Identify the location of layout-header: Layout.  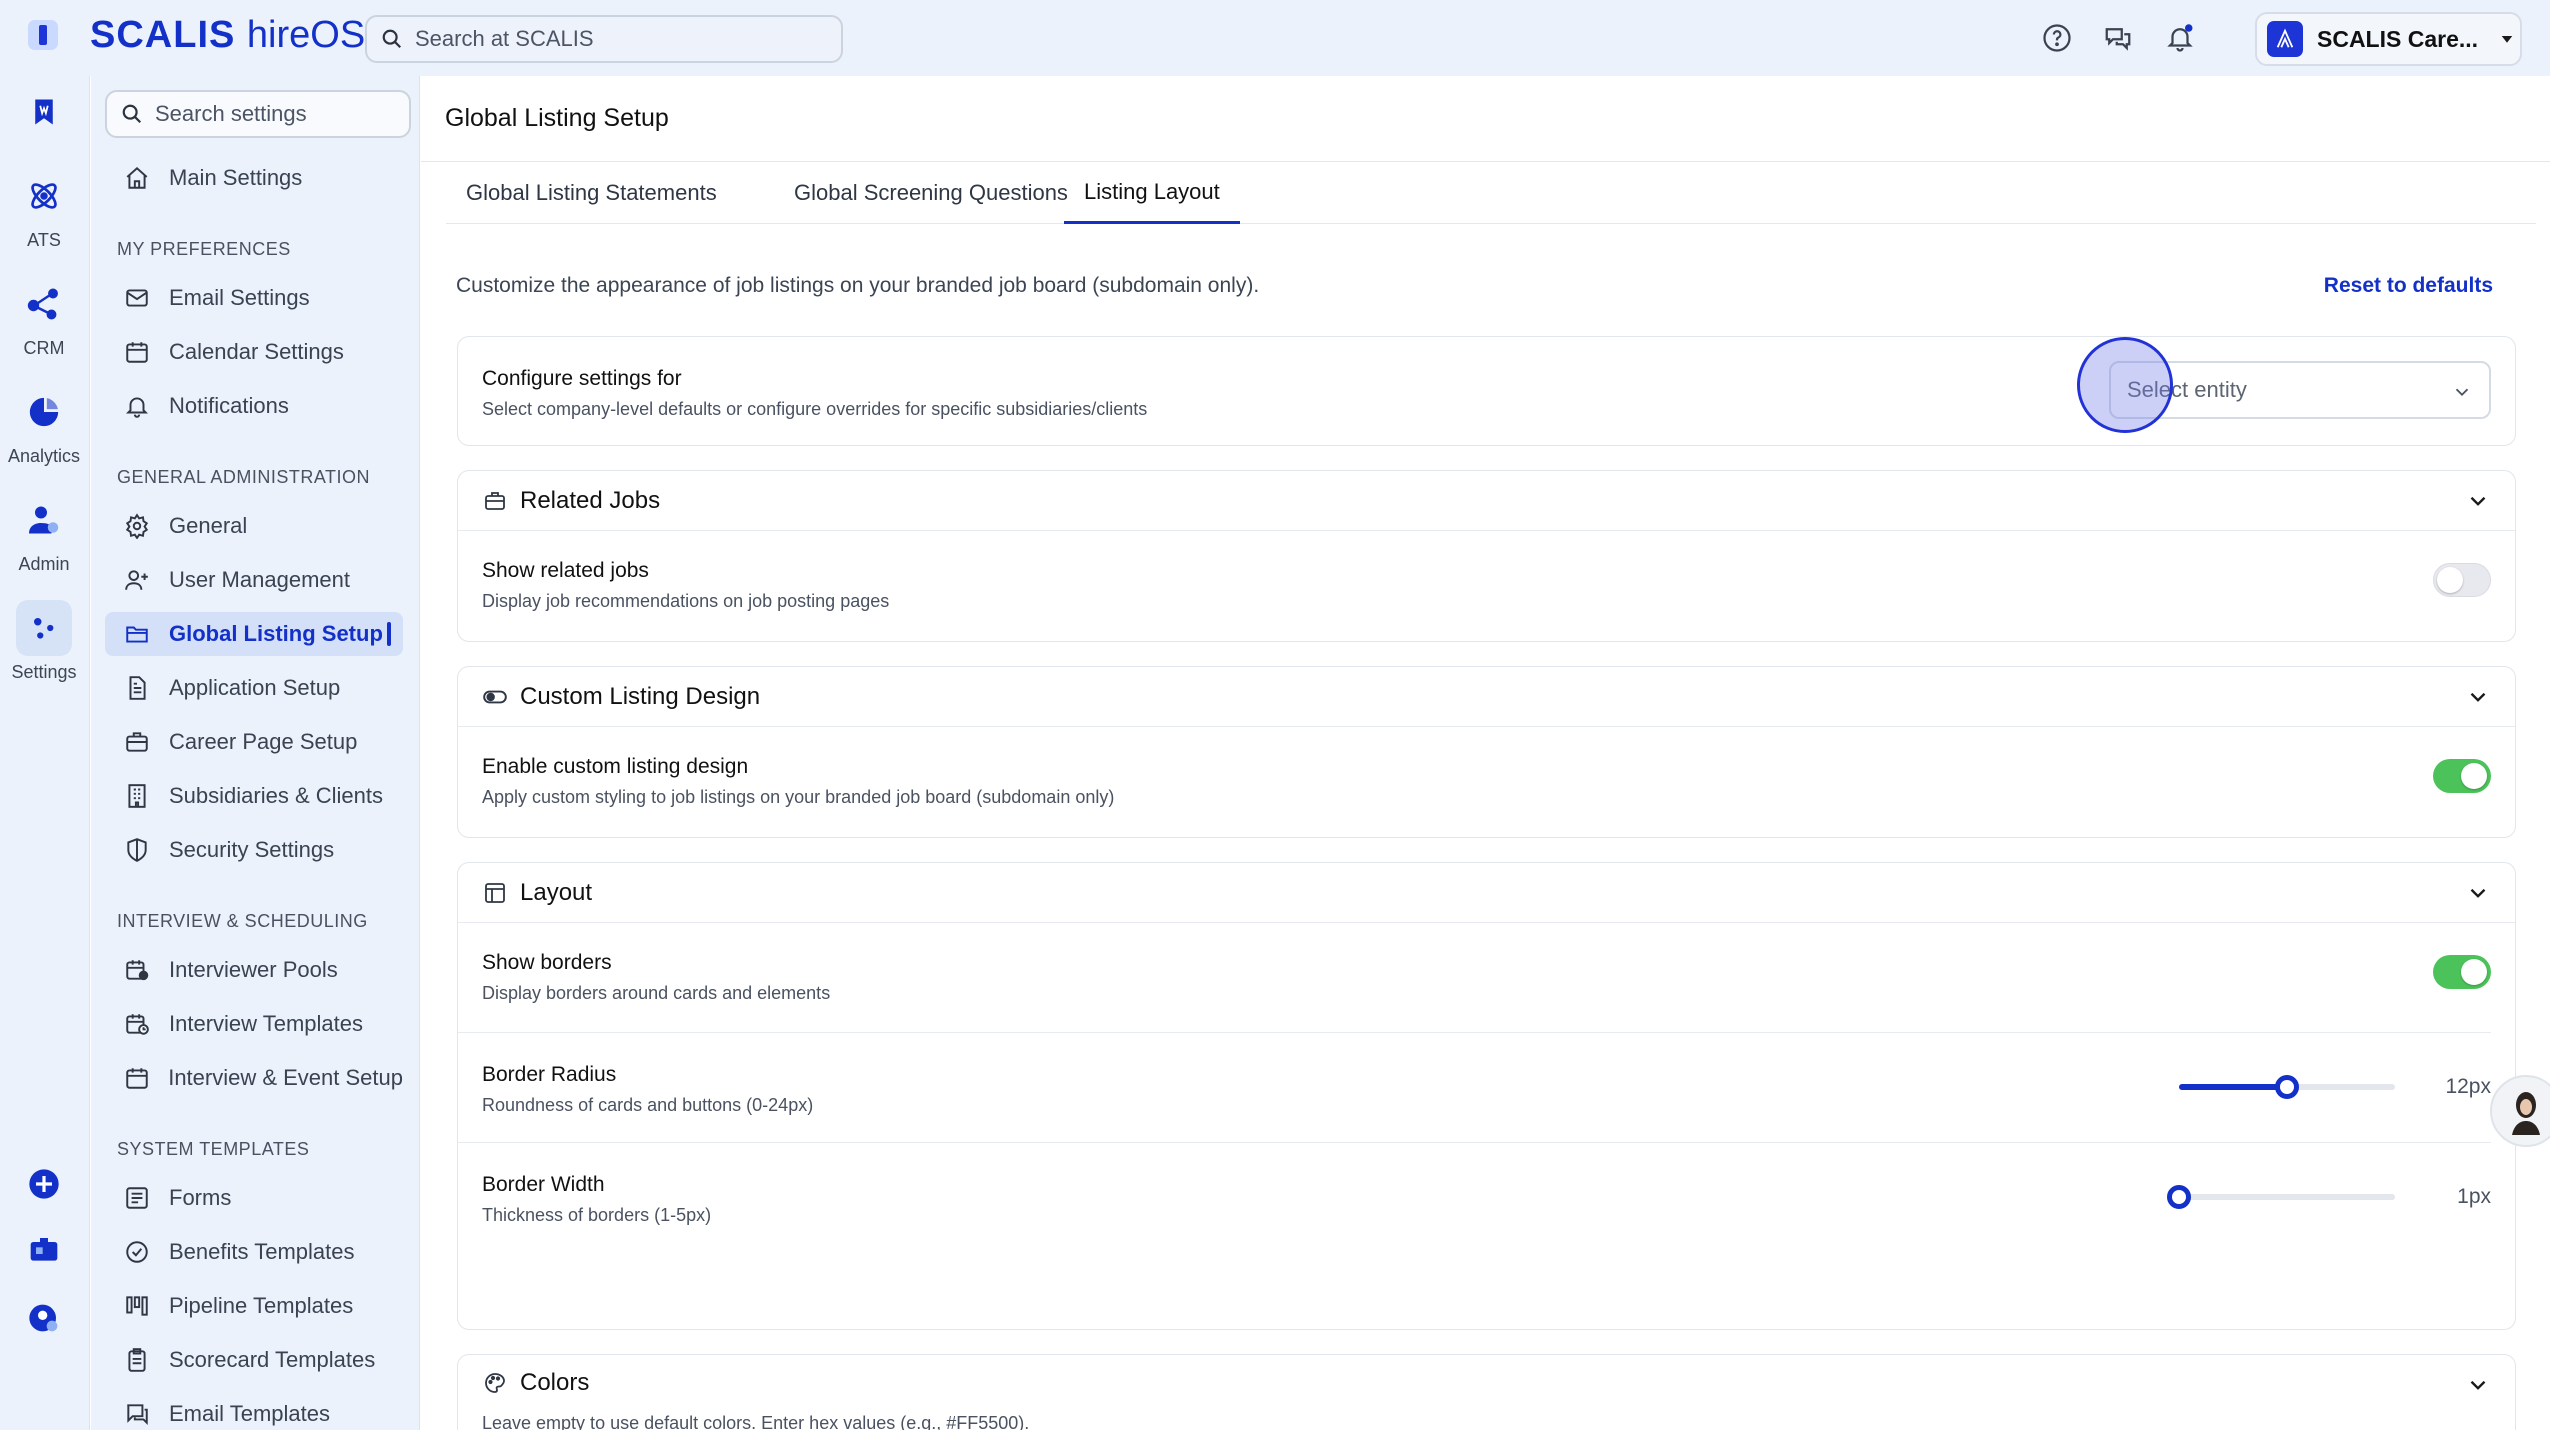
(1486, 893).